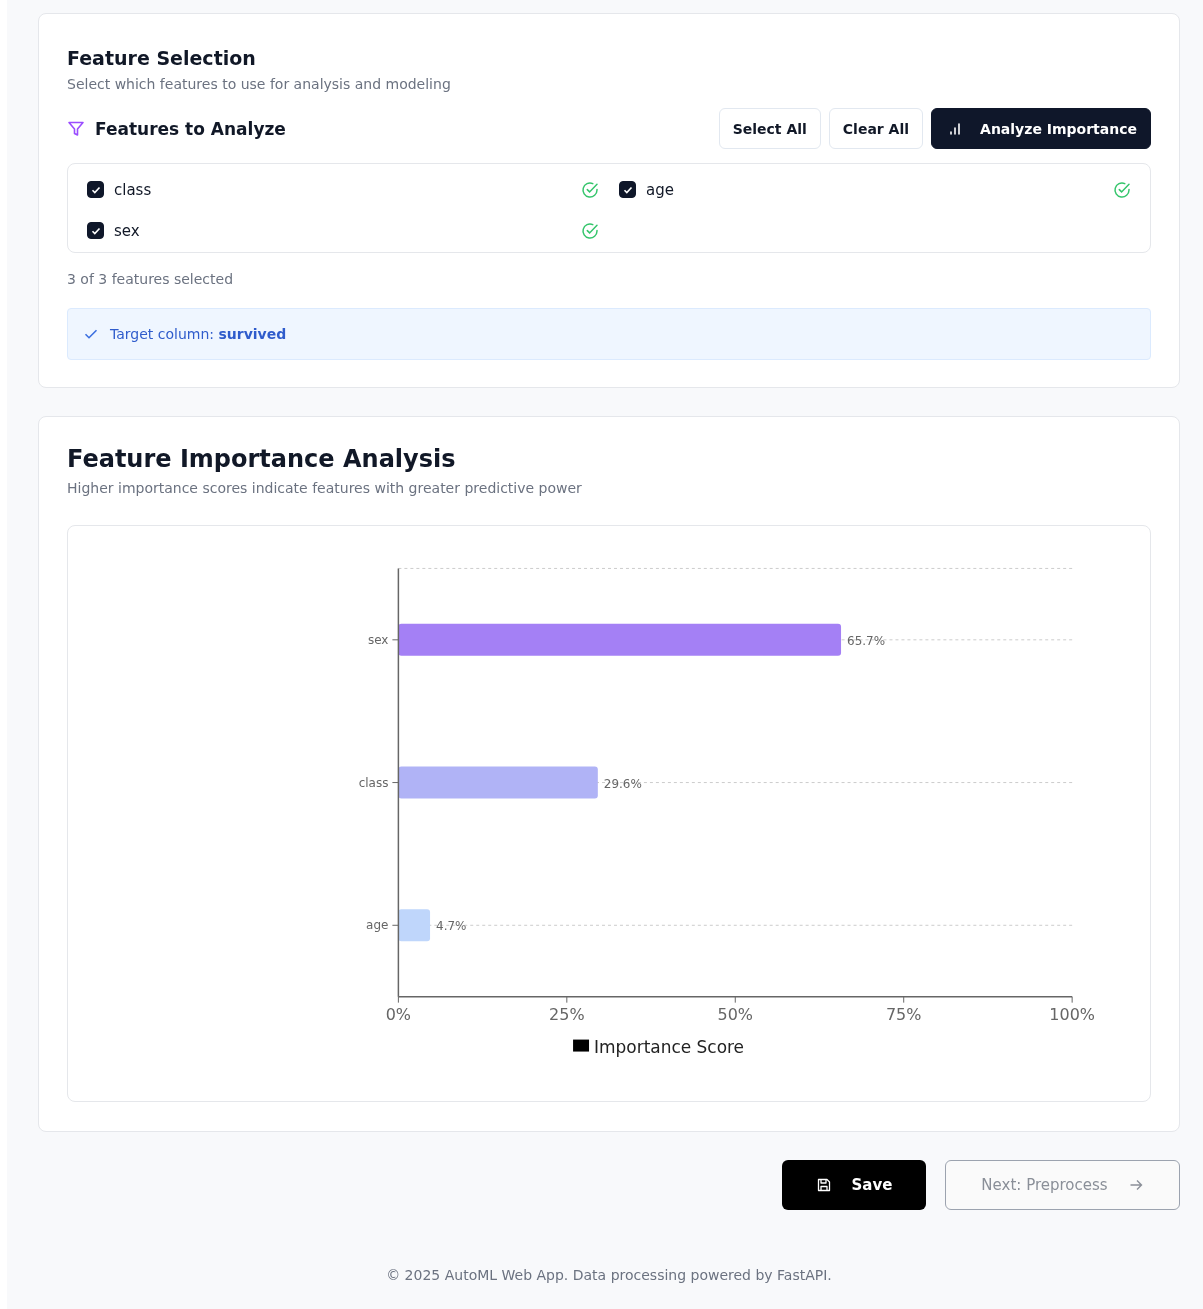  What do you see at coordinates (162, 58) in the screenshot?
I see `card-title: Feature Selection` at bounding box center [162, 58].